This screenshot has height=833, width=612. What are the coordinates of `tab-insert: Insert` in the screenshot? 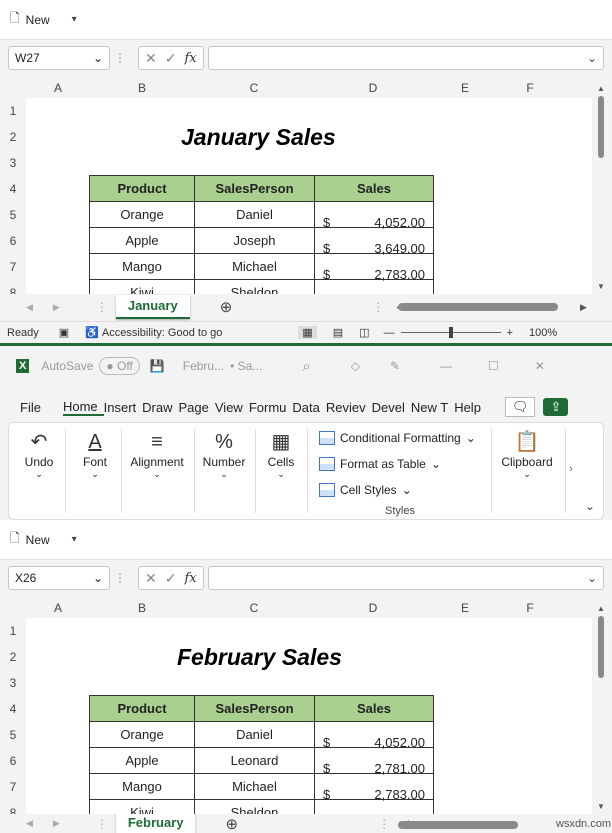 It's located at (123, 407).